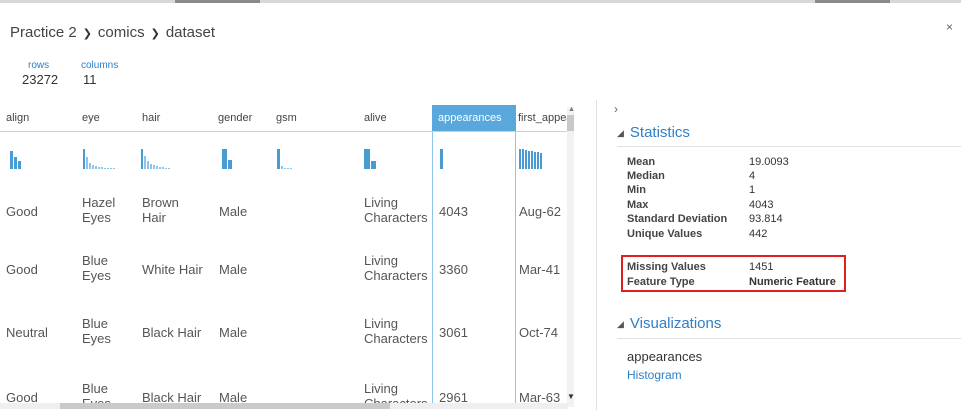 This screenshot has height=410, width=961. Describe the element at coordinates (297, 159) in the screenshot. I see `gsm-mini-histogram` at that location.